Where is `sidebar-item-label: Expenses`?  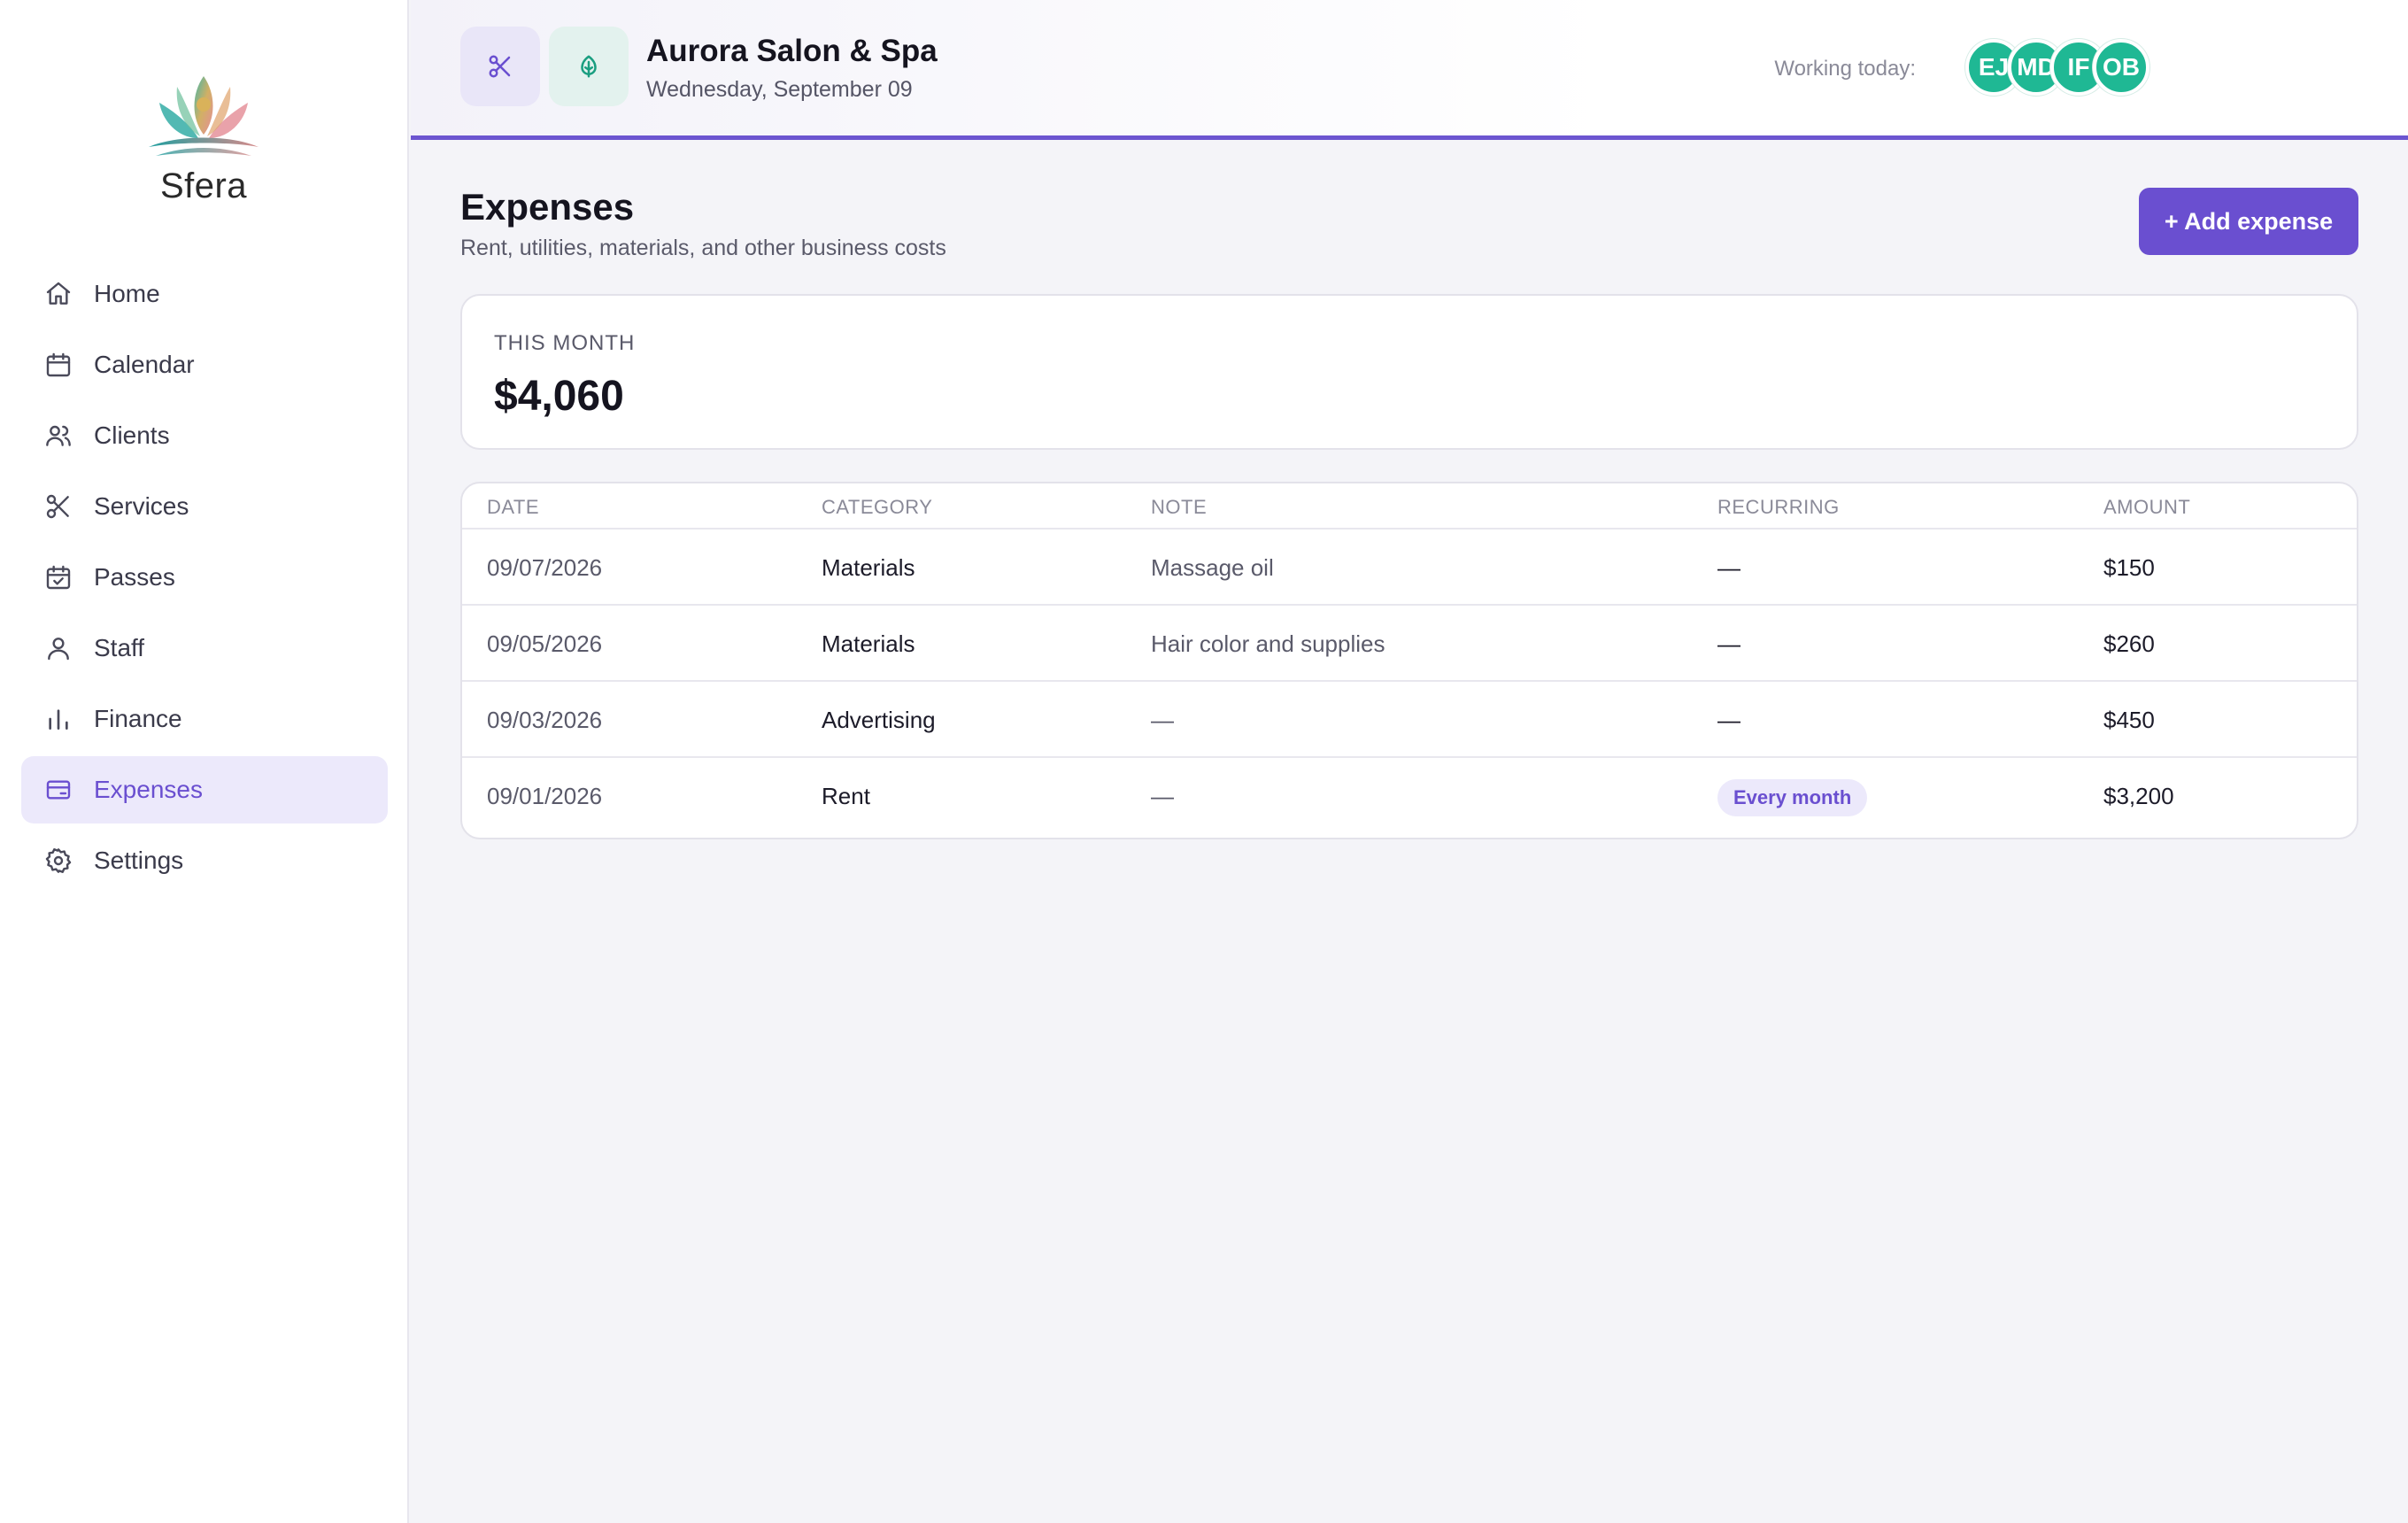
sidebar-item-label: Expenses is located at coordinates (148, 789).